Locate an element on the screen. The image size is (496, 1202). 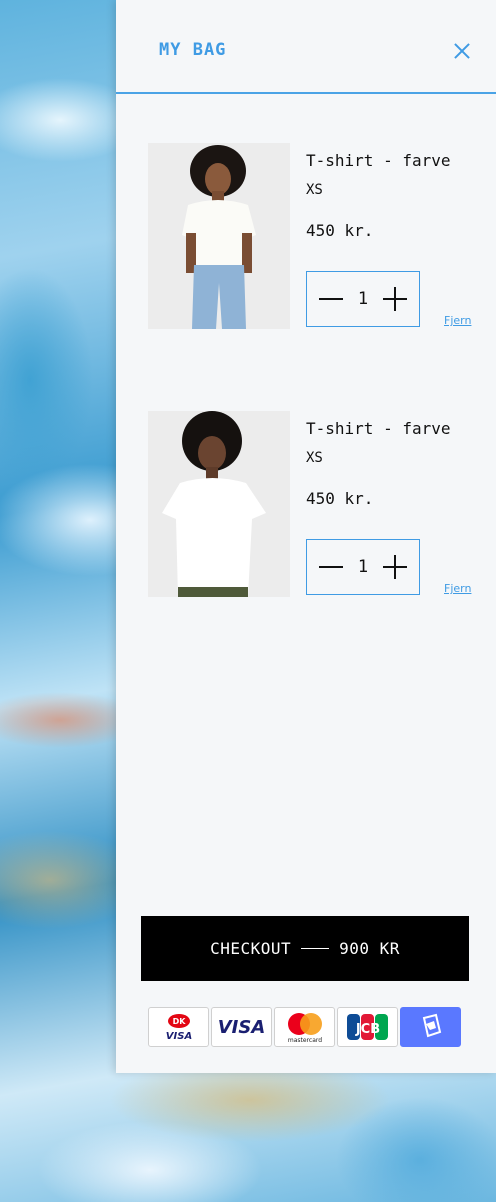
mobilepay-icon is located at coordinates (430, 1027).